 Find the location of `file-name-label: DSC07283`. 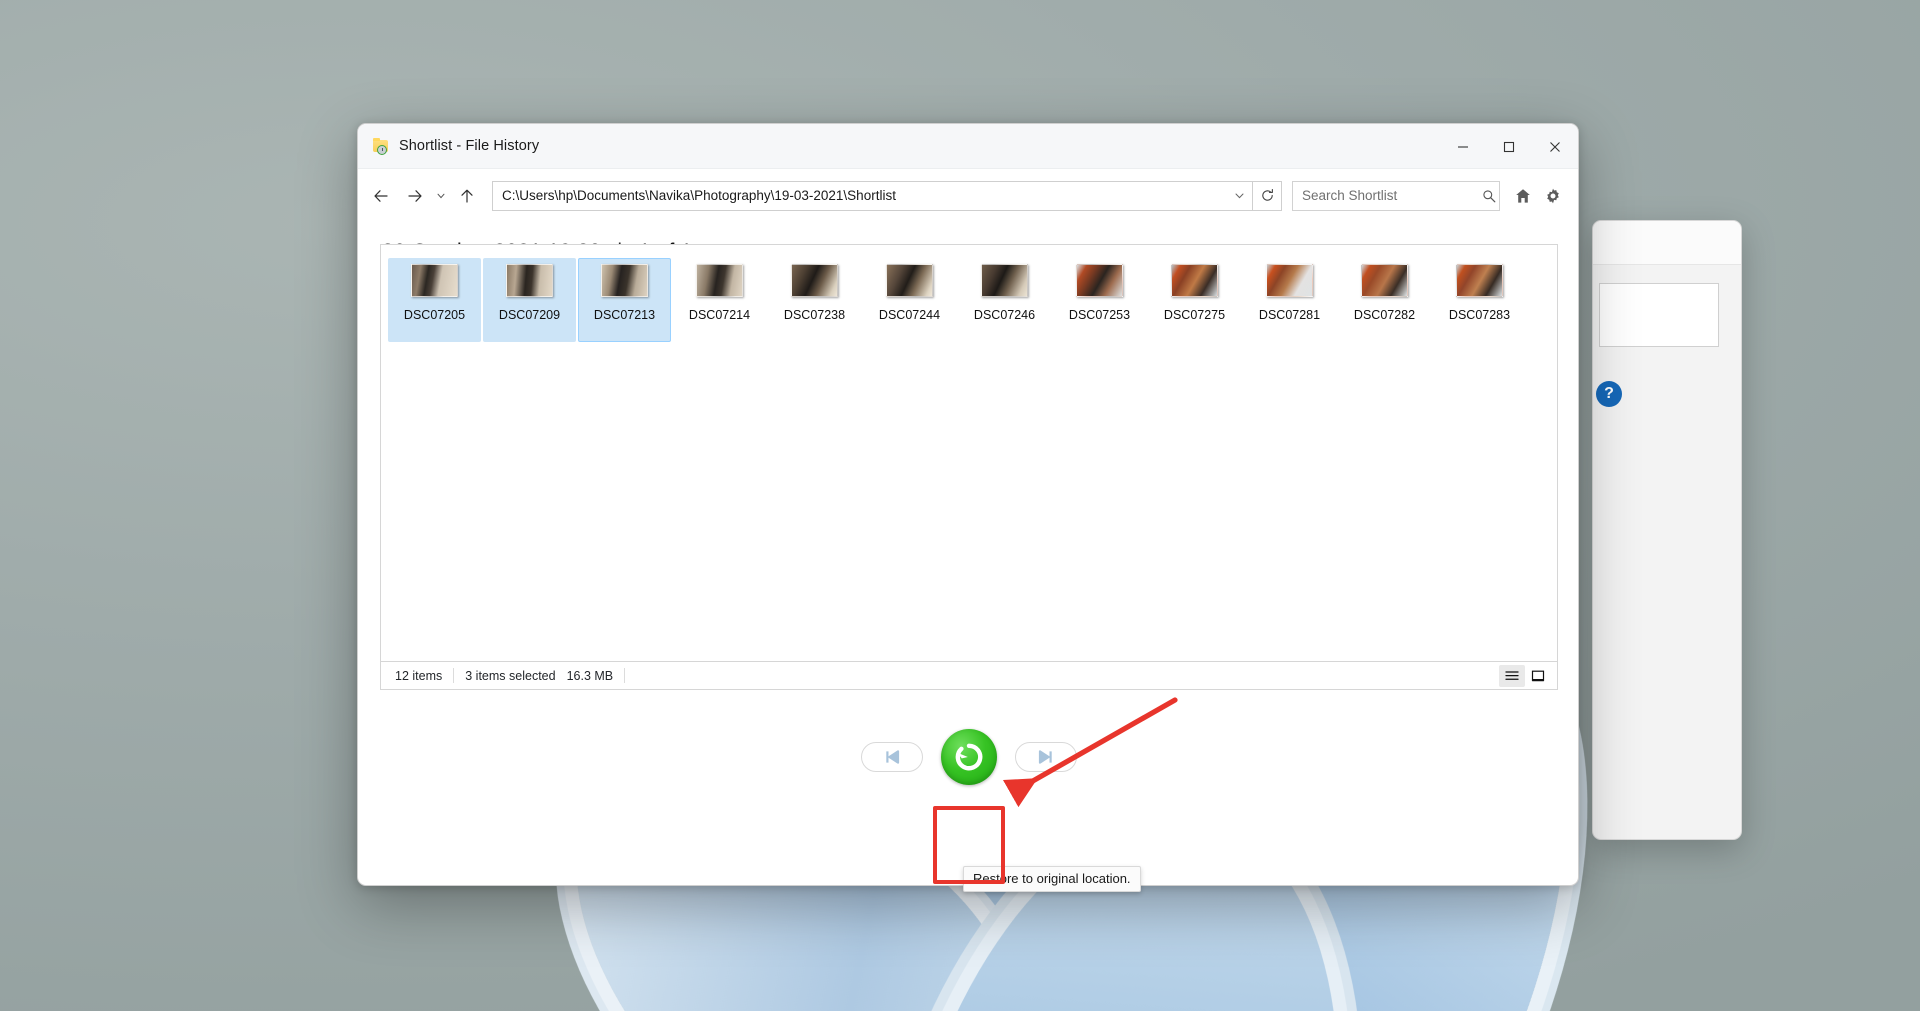

file-name-label: DSC07283 is located at coordinates (1479, 315).